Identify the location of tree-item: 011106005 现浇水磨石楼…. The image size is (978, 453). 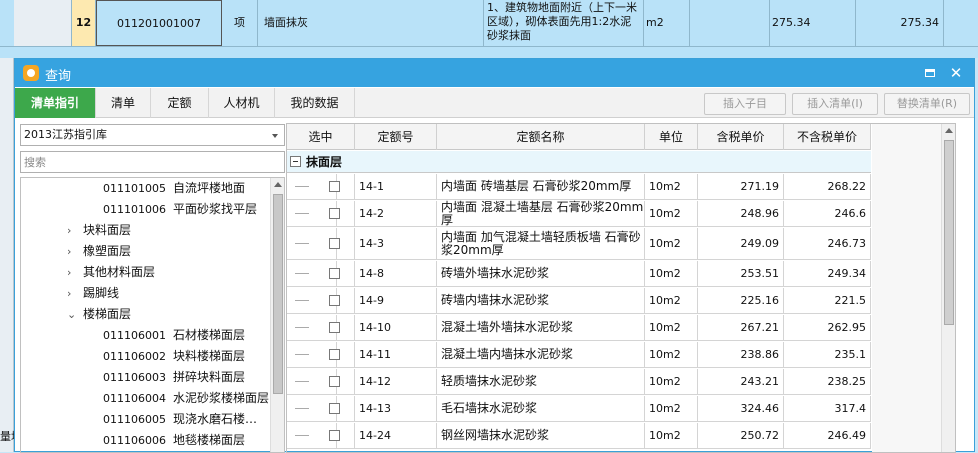
(180, 419).